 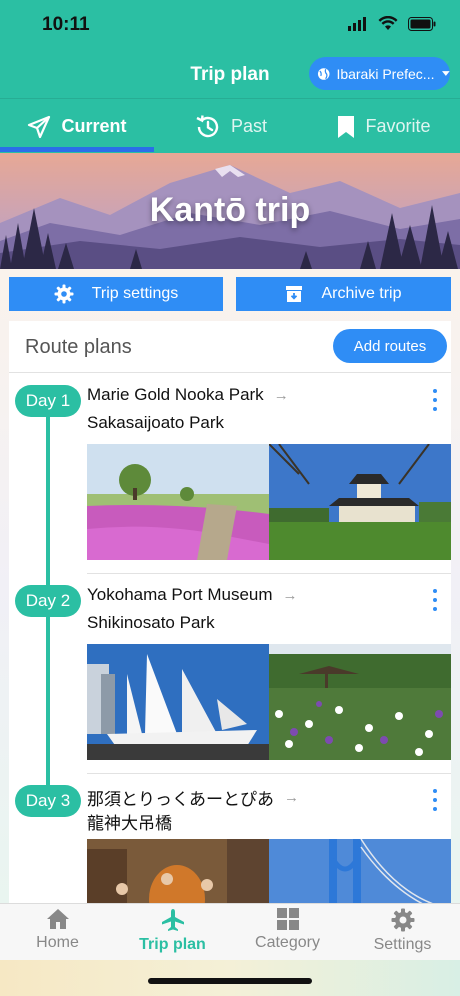 I want to click on tabbar-settings: Settings, so click(x=402, y=934).